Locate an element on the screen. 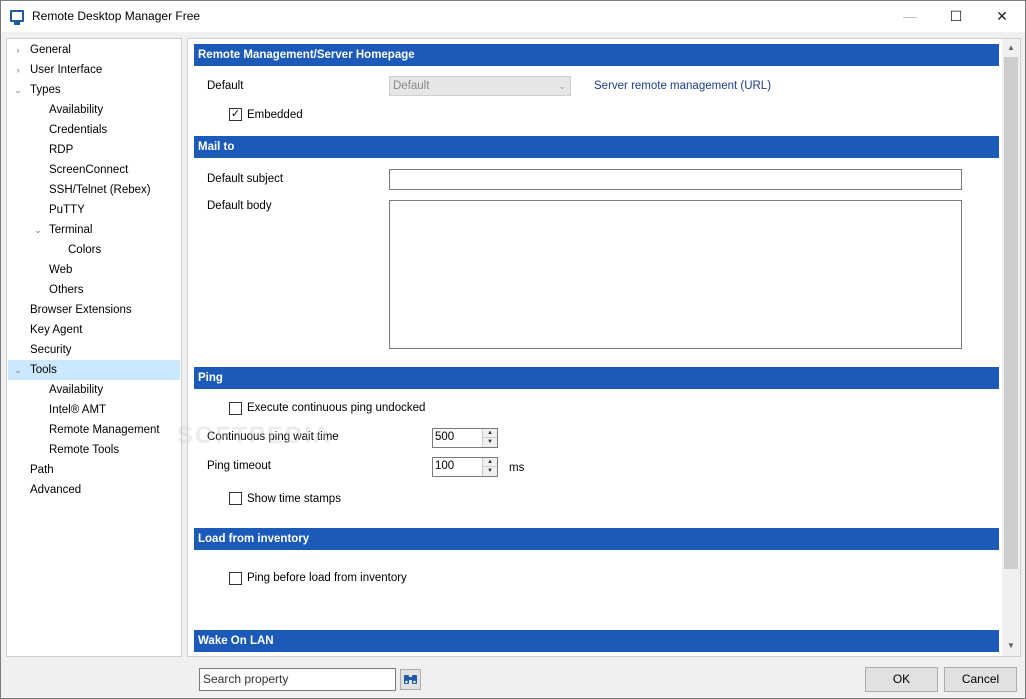 The height and width of the screenshot is (699, 1026). tree-item-ssh-telnet: SSH/Telnet (Rebex) is located at coordinates (100, 190).